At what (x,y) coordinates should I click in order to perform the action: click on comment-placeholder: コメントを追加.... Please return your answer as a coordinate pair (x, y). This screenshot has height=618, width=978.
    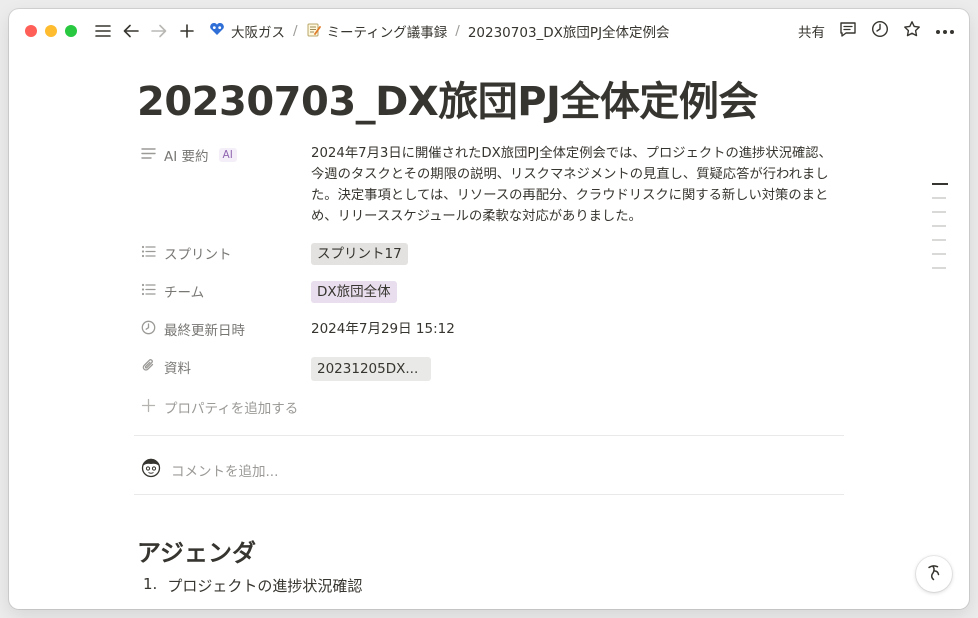
    Looking at the image, I should click on (225, 472).